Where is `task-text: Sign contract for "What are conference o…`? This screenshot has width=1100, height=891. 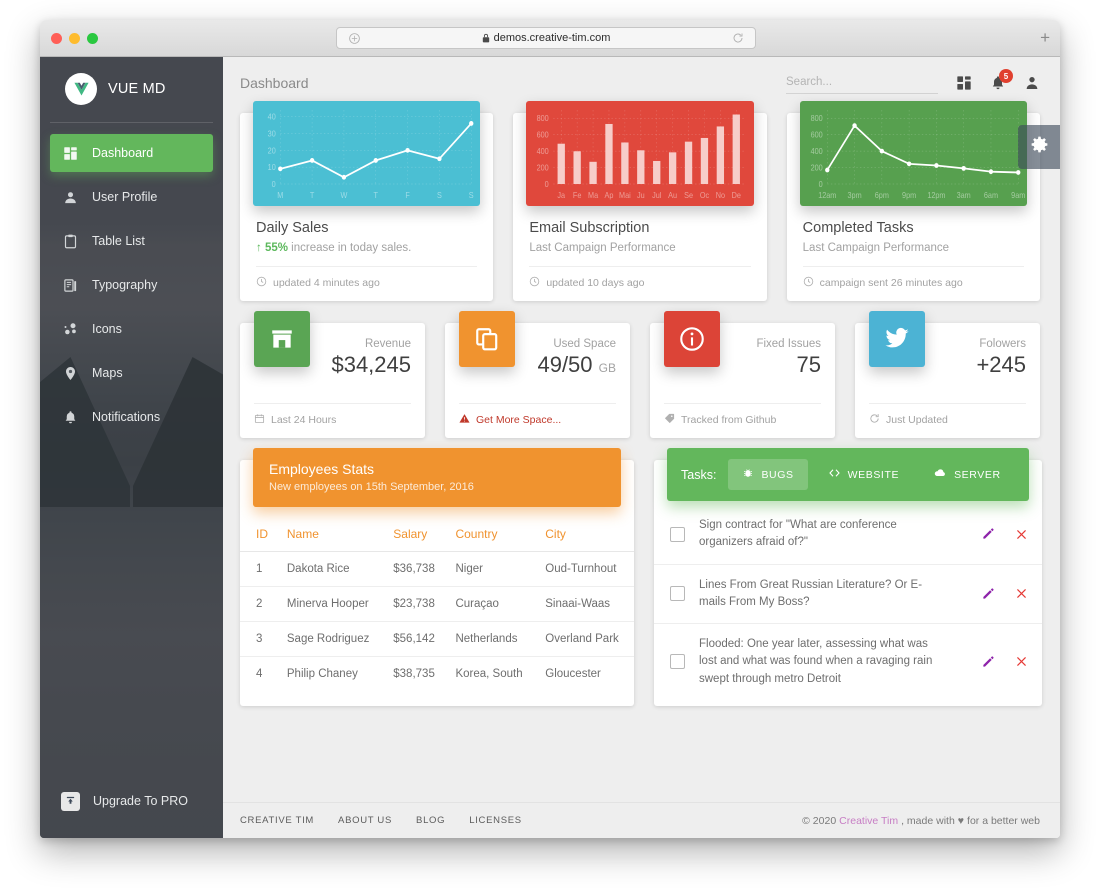
task-text: Sign contract for "What are conference o… is located at coordinates (798, 534).